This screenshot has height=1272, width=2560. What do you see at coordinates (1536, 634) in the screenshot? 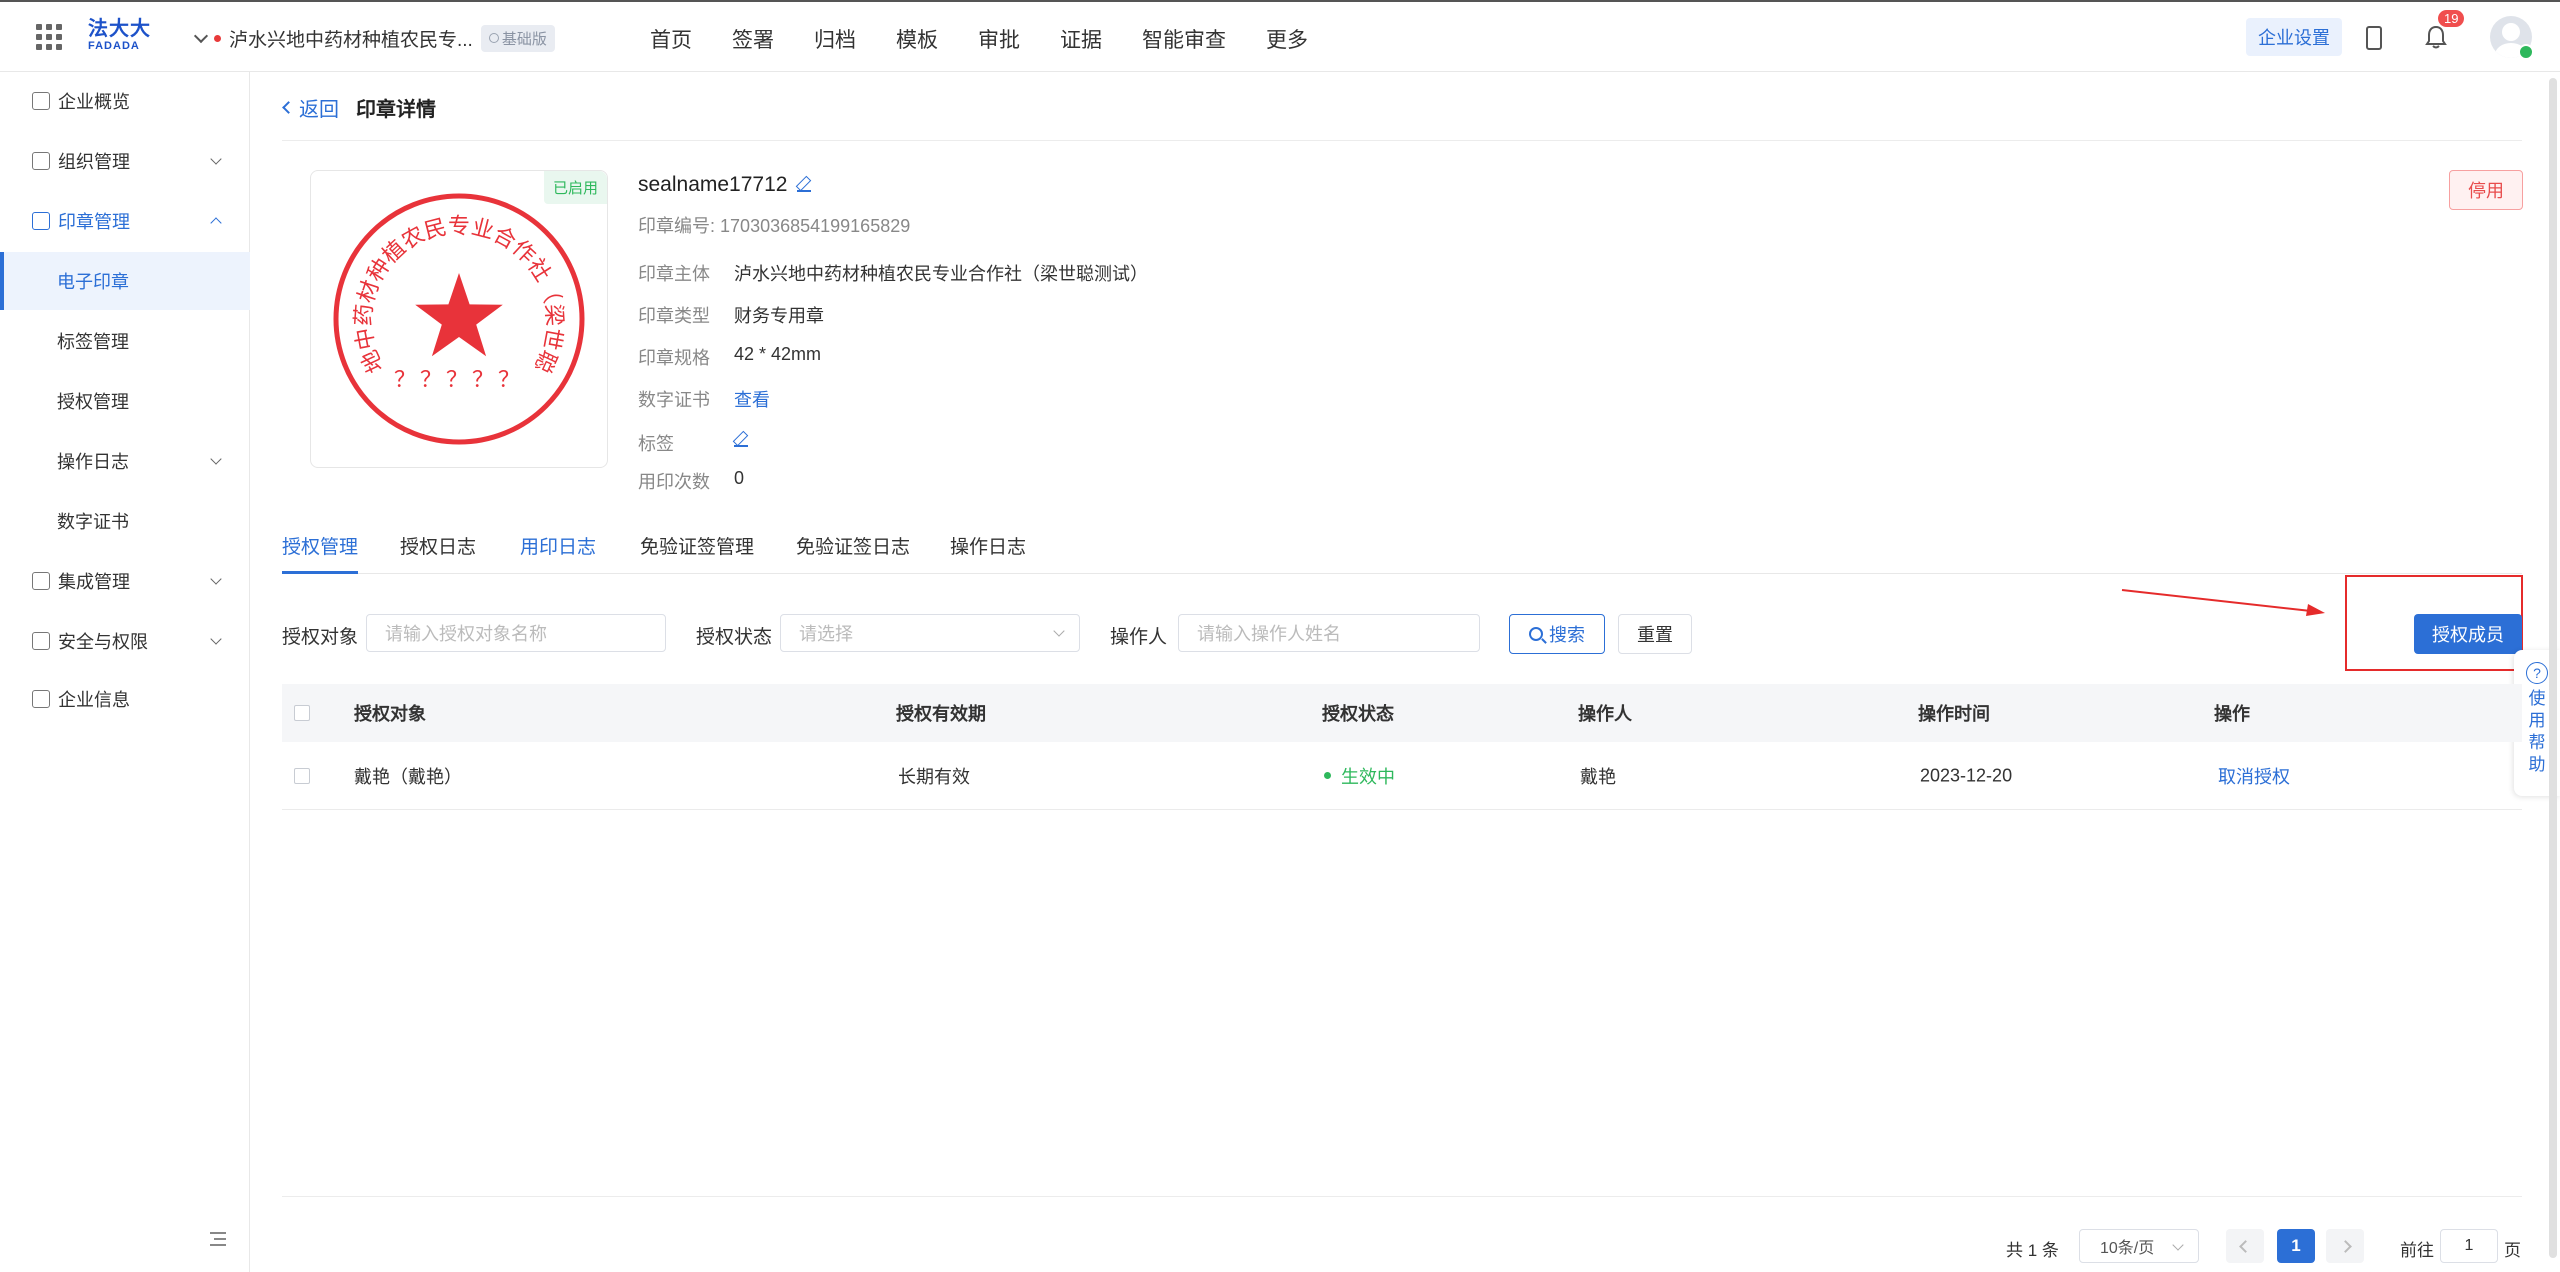
I see `search-icon` at bounding box center [1536, 634].